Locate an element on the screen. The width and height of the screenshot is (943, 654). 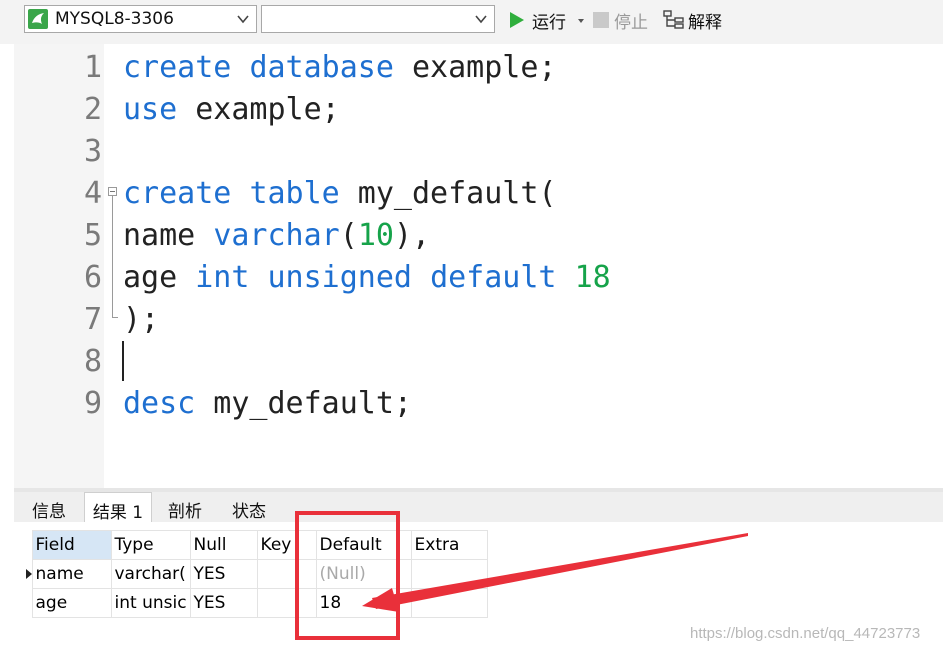
table-row: age int unsic YES 18 is located at coordinates (254, 603).